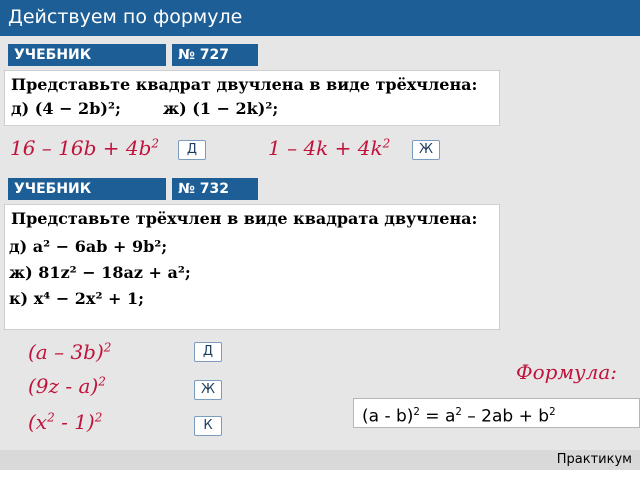 Image resolution: width=640 pixels, height=480 pixels. I want to click on task-item-zh-727: ж) (1 − 2k)²;, so click(221, 108).